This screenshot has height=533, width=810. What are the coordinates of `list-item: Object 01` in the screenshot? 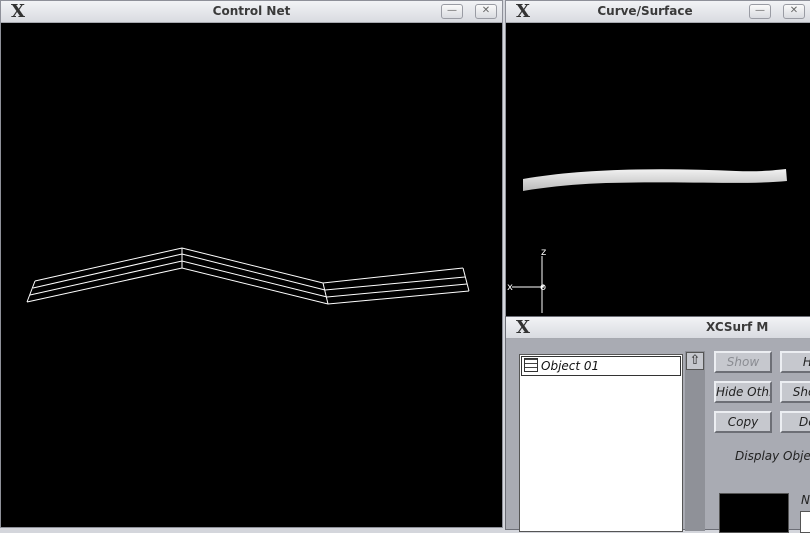 It's located at (601, 366).